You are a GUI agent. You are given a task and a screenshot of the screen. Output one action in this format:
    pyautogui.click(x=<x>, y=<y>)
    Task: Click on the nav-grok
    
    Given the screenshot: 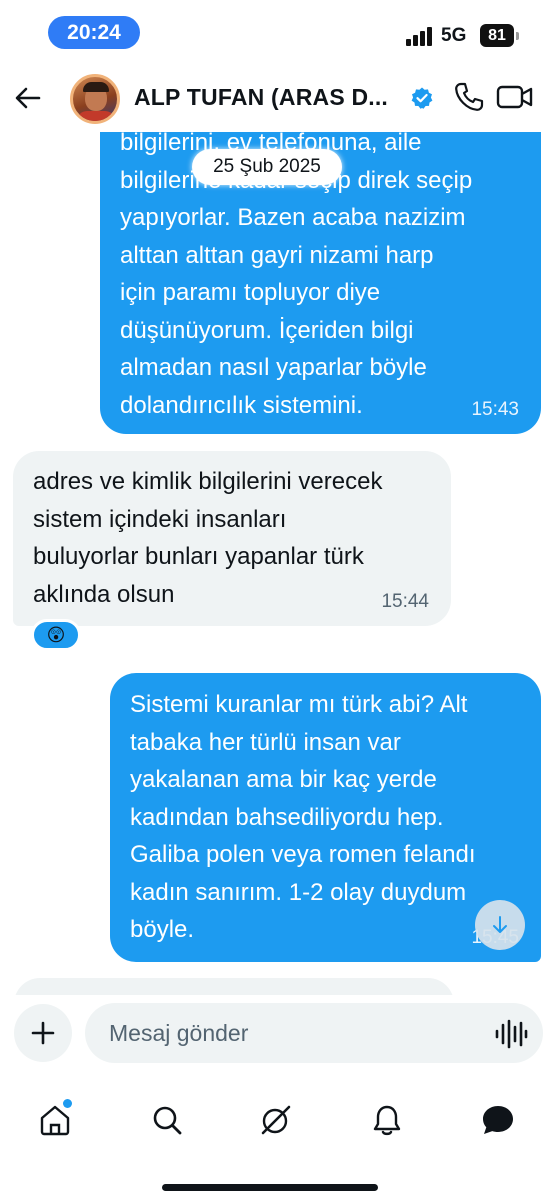 What is the action you would take?
    pyautogui.click(x=276, y=1120)
    